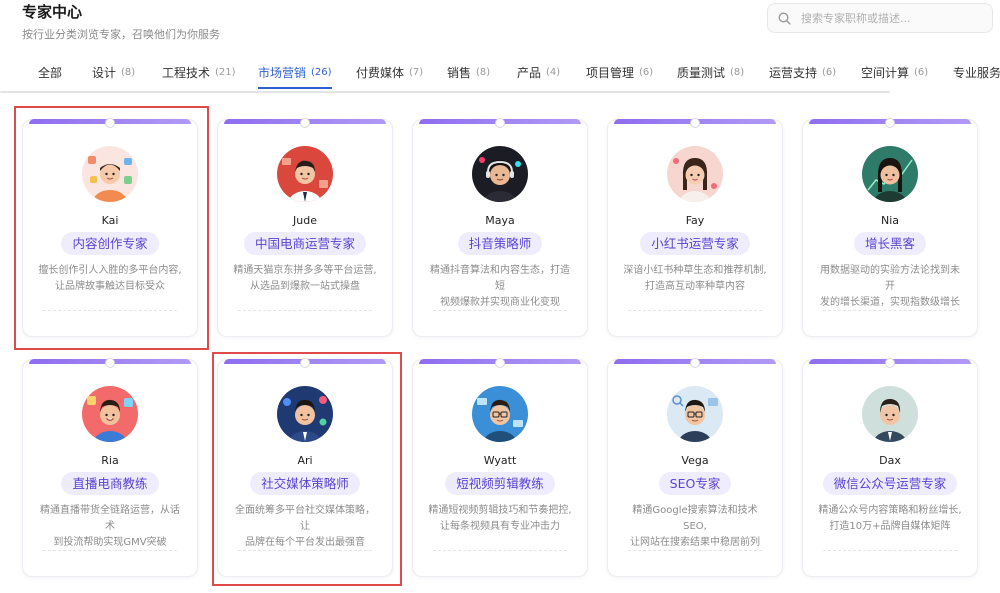 The height and width of the screenshot is (593, 1000). I want to click on expert-role-badge: 社交媒体策略师, so click(305, 483).